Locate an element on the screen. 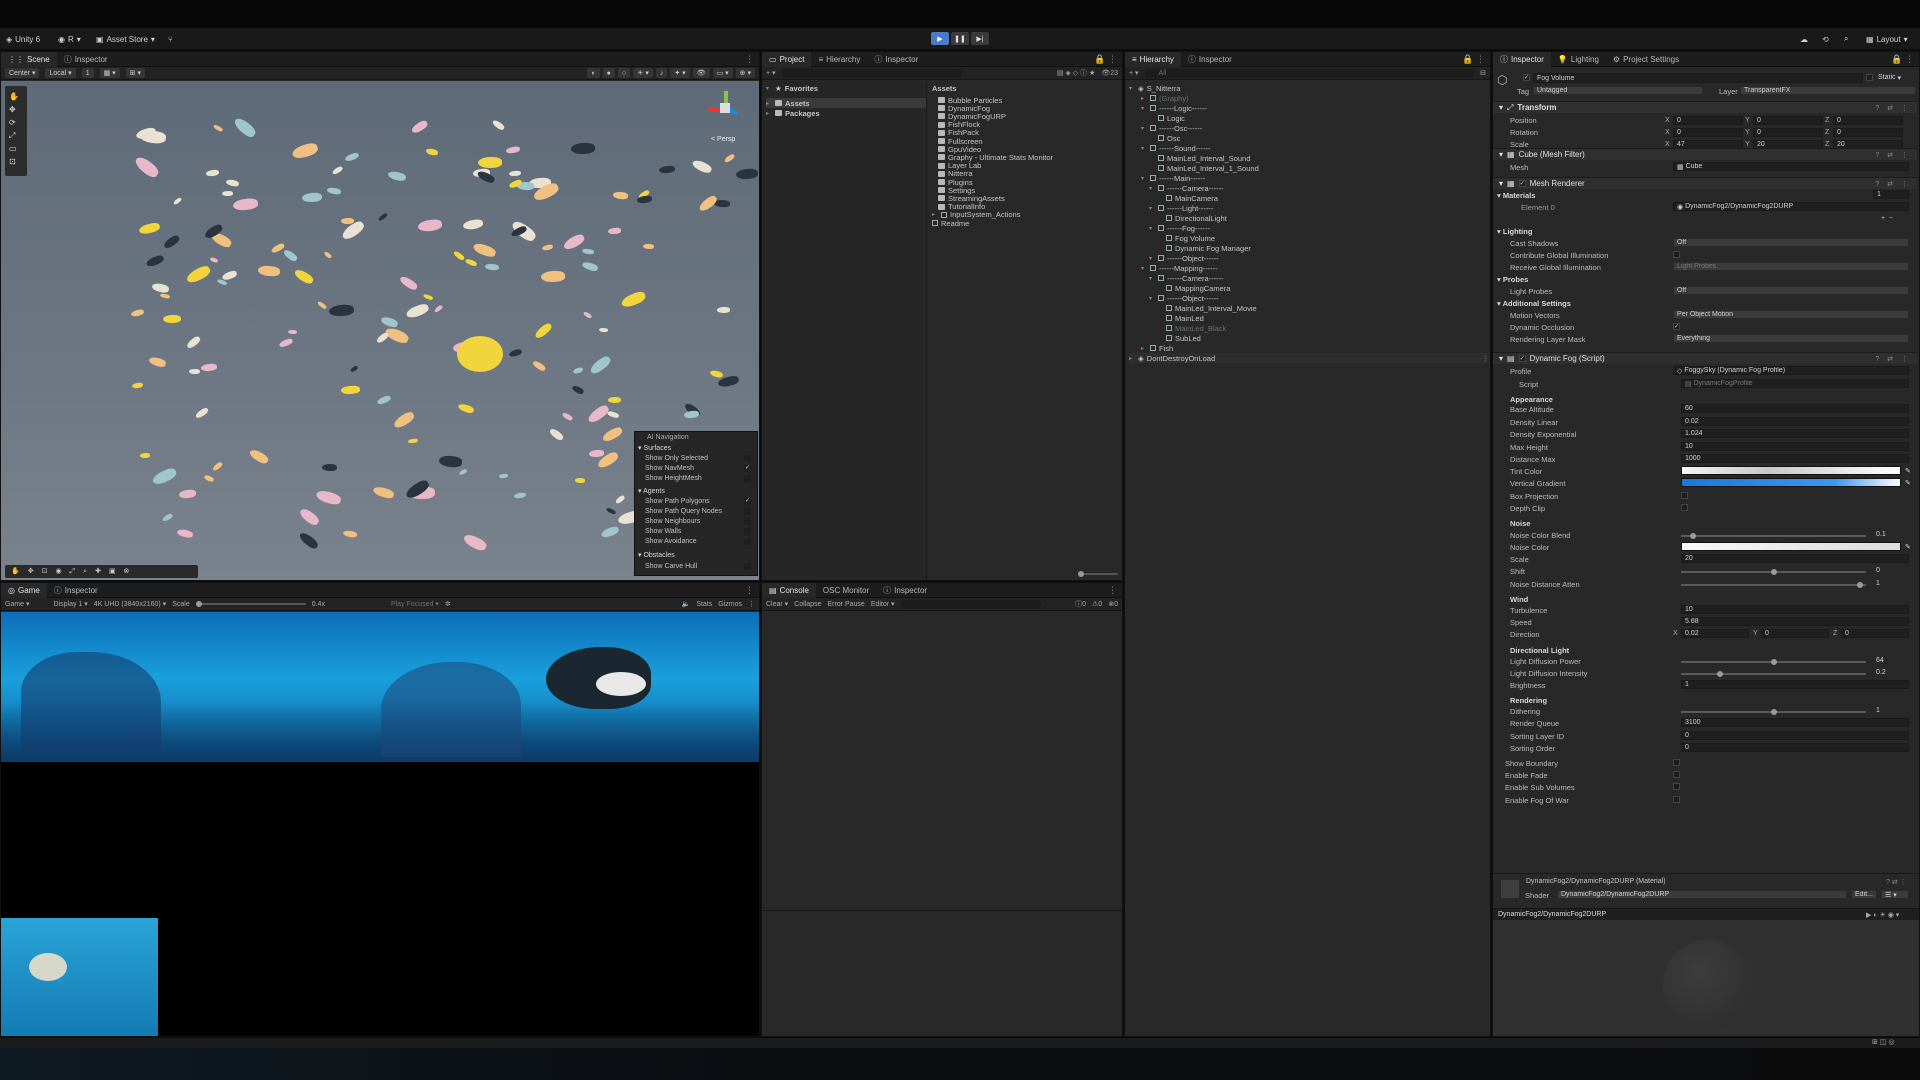 The height and width of the screenshot is (1080, 1920). additional-settings-foldout: ▾ Additional Settings is located at coordinates (1534, 303).